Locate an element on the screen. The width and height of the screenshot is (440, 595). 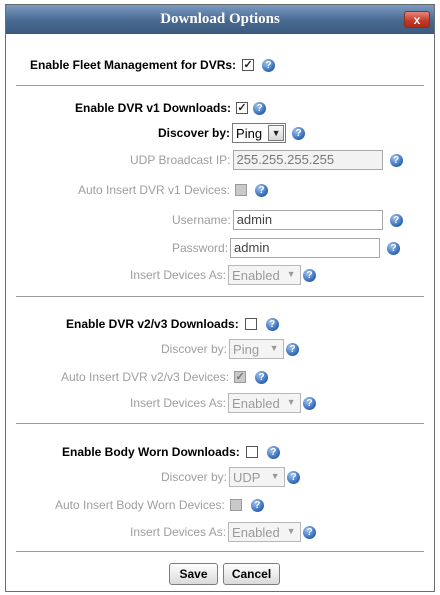
dvr23-auto-insert-checkbox: ✓ is located at coordinates (240, 377).